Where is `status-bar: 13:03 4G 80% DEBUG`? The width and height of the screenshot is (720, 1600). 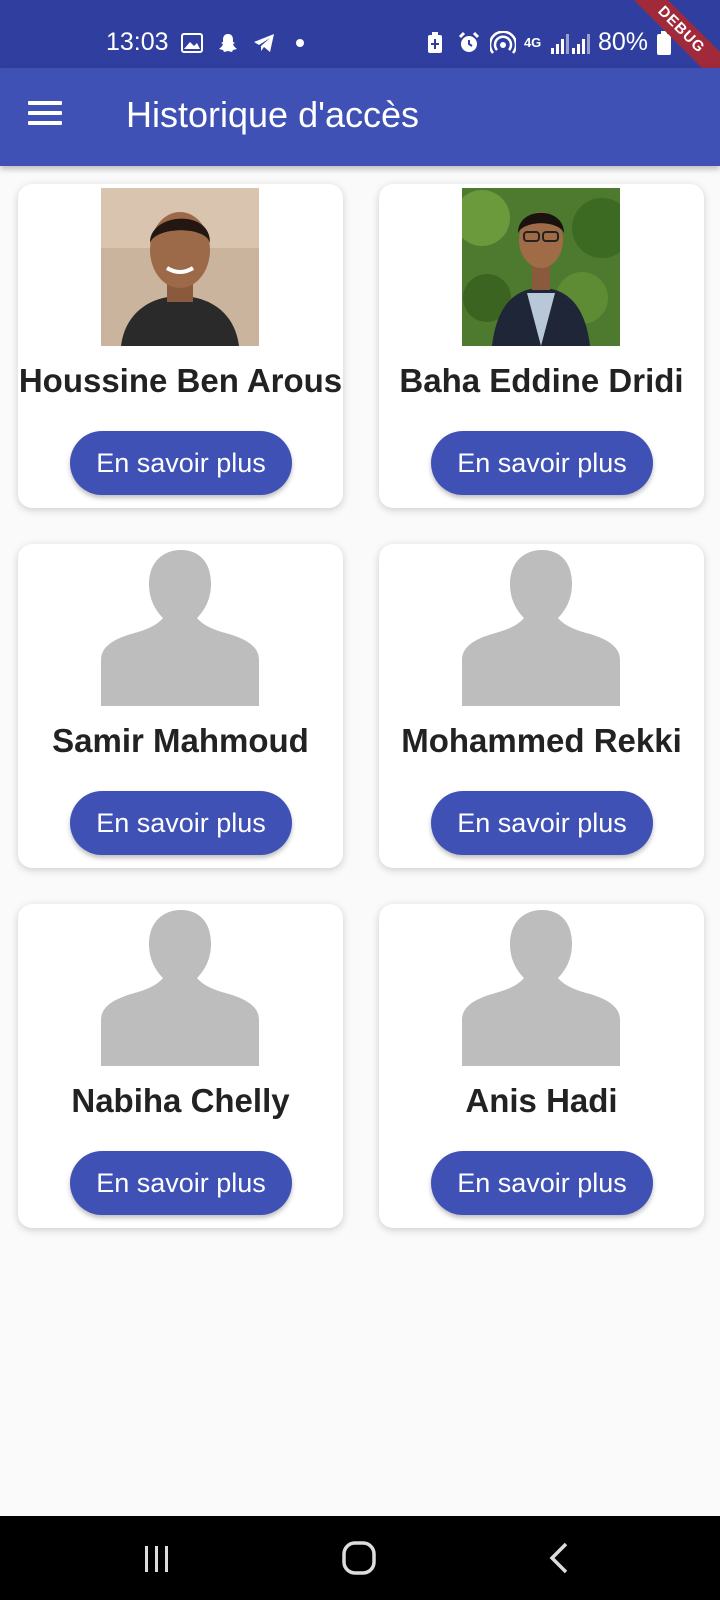 status-bar: 13:03 4G 80% DEBUG is located at coordinates (360, 34).